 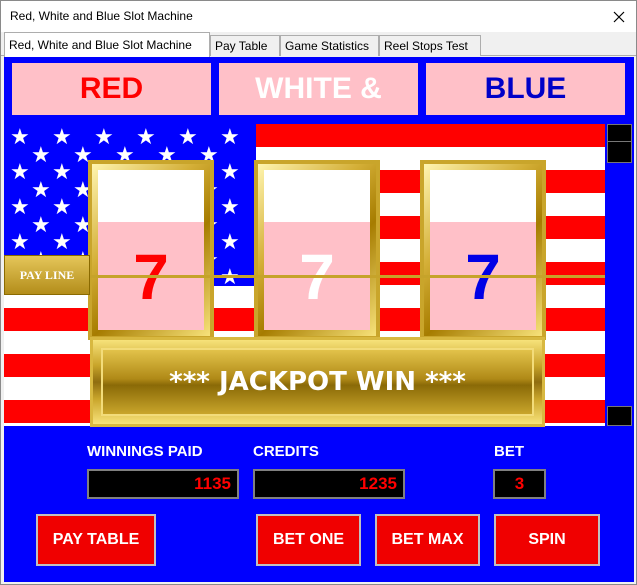 What do you see at coordinates (308, 540) in the screenshot?
I see `bet-one-button: BET ONE` at bounding box center [308, 540].